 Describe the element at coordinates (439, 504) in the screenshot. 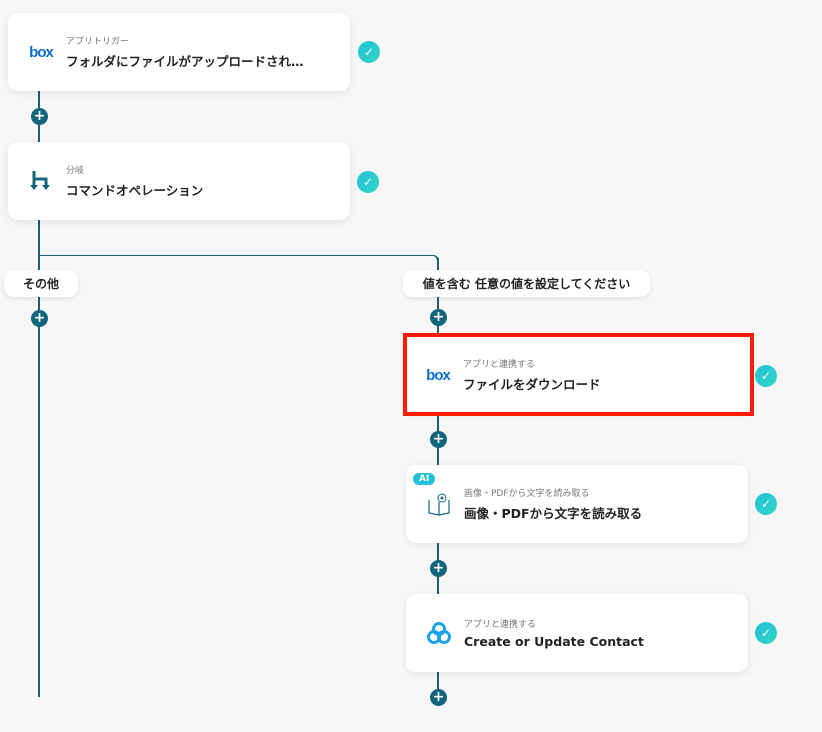

I see `book-eye-icon` at that location.